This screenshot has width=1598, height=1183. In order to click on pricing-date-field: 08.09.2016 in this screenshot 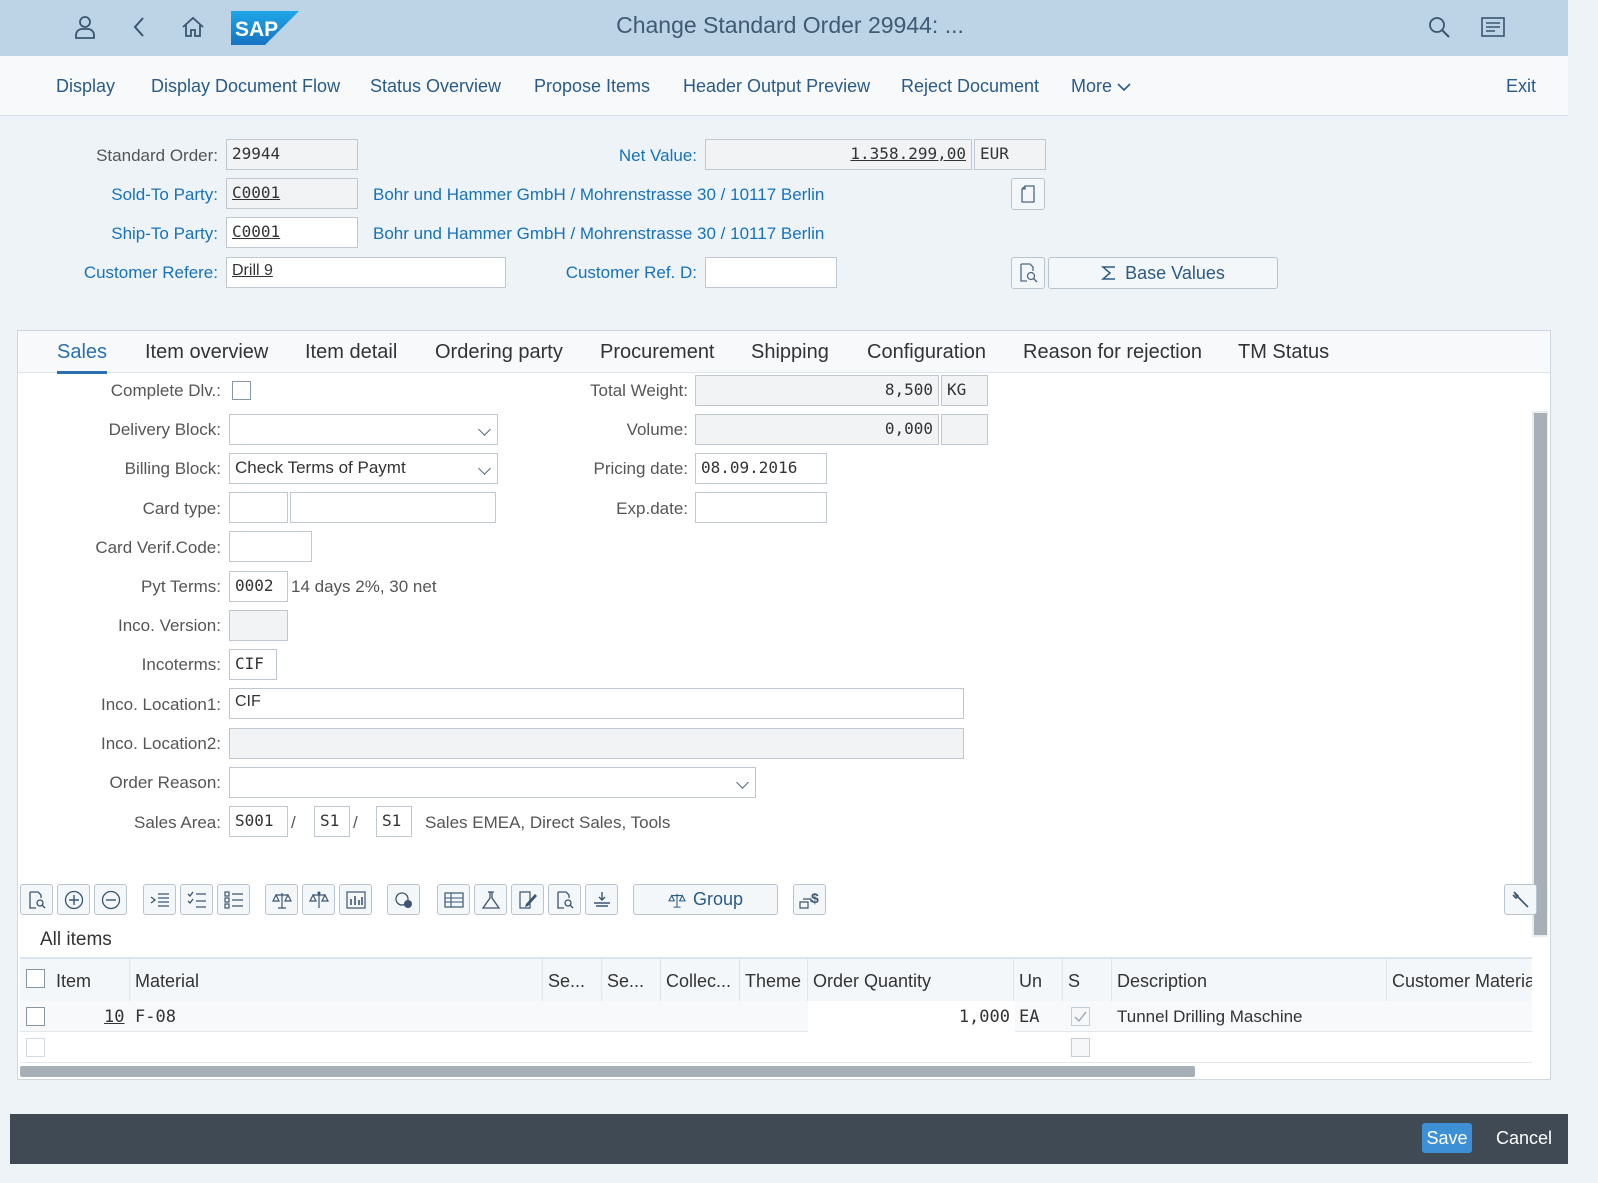, I will do `click(761, 468)`.